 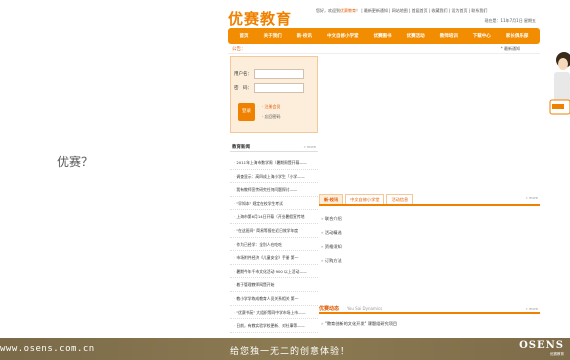 I want to click on dynamics-title: 优赛动态, so click(x=329, y=309).